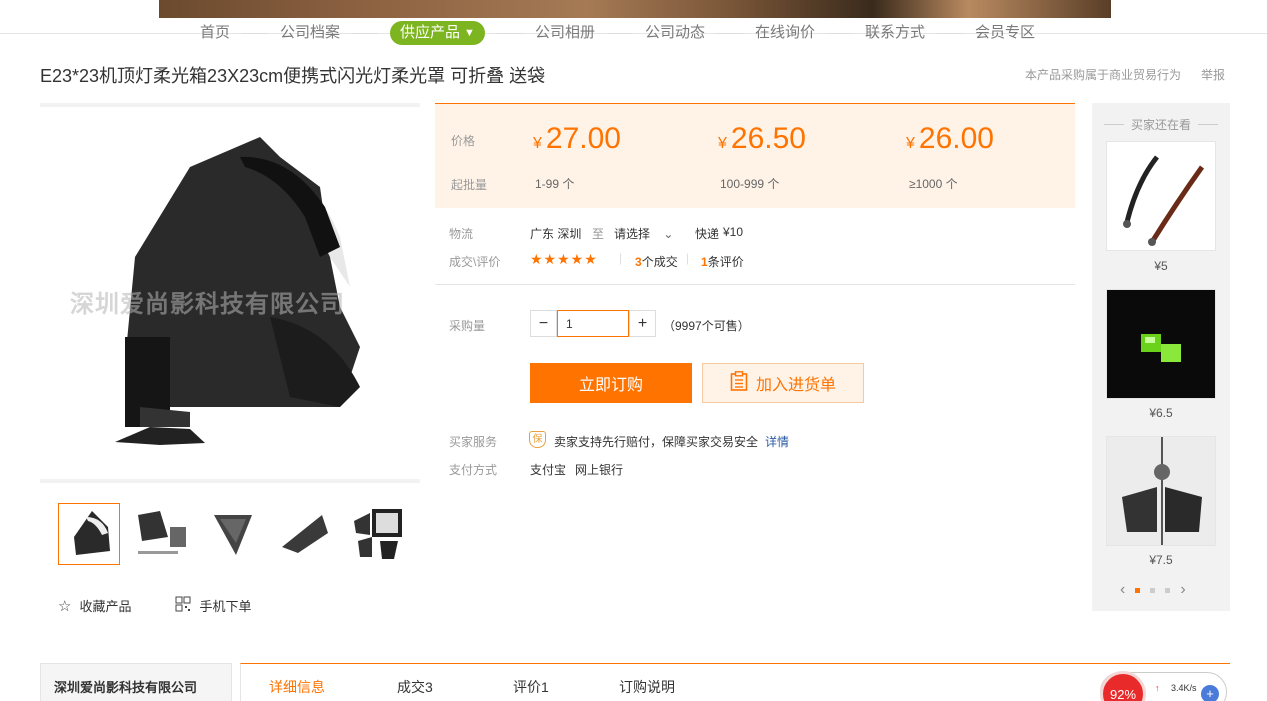 The width and height of the screenshot is (1267, 701). What do you see at coordinates (415, 687) in the screenshot?
I see `tab-deals: 成交3` at bounding box center [415, 687].